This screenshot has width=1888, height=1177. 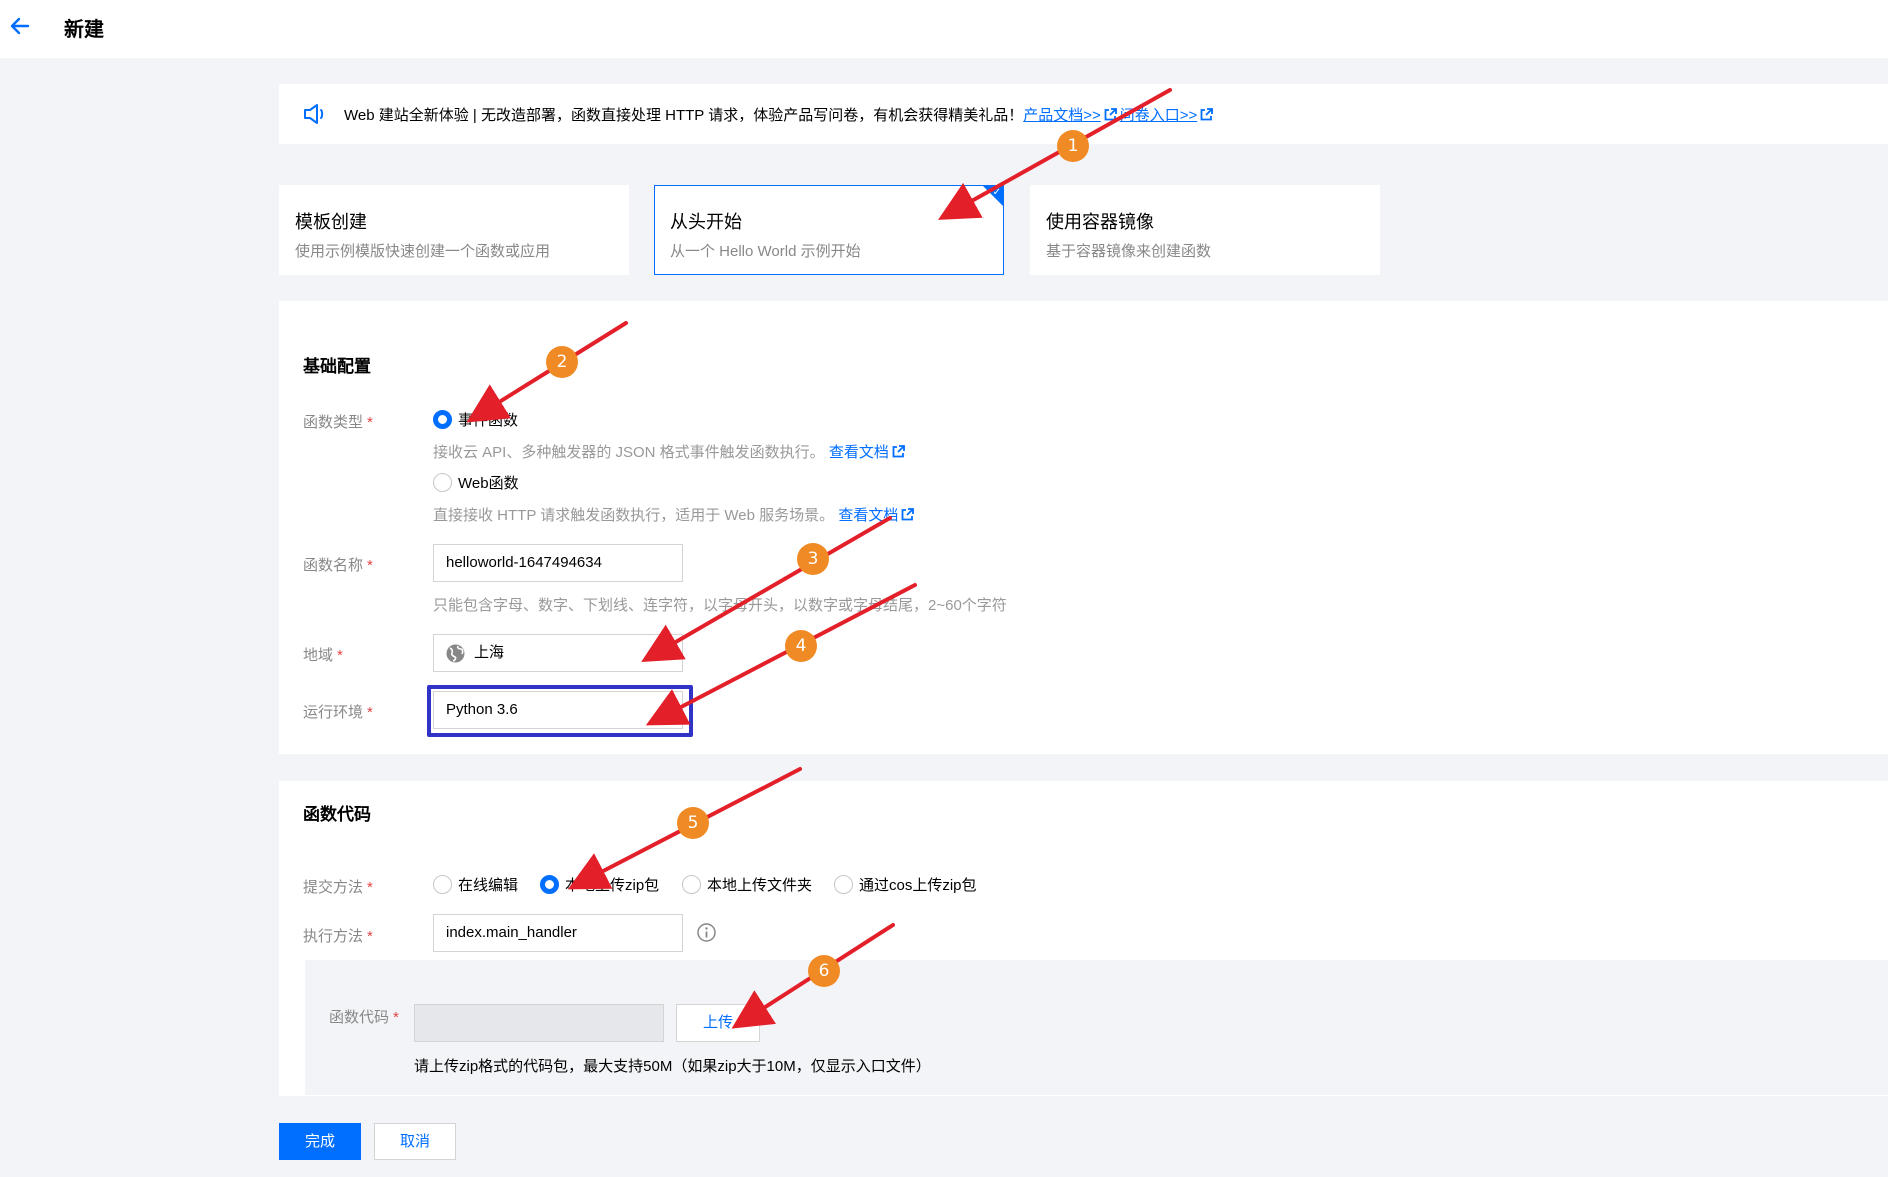 I want to click on radio-cos-zip: 通过cos上传zip包, so click(x=905, y=884).